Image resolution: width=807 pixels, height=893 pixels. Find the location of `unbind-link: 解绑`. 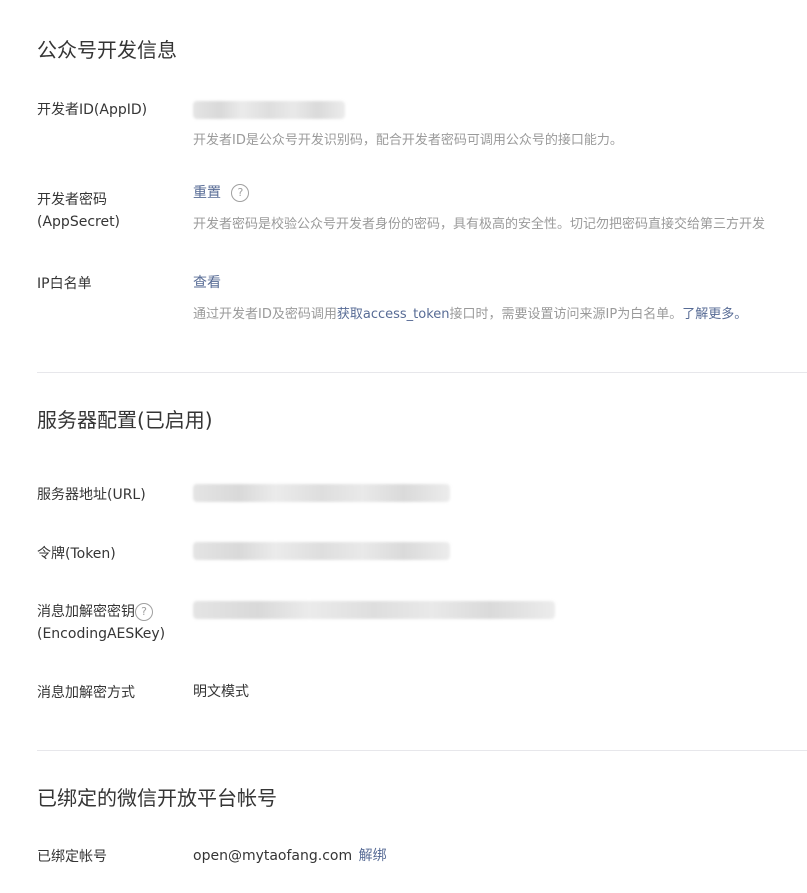

unbind-link: 解绑 is located at coordinates (373, 856).